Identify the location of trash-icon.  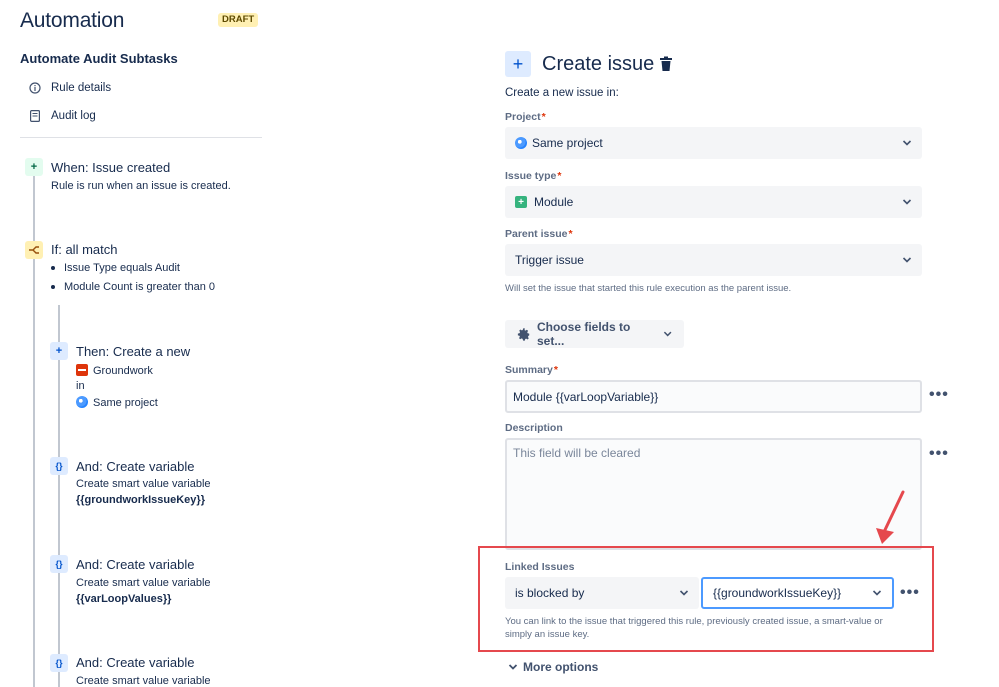
(666, 64).